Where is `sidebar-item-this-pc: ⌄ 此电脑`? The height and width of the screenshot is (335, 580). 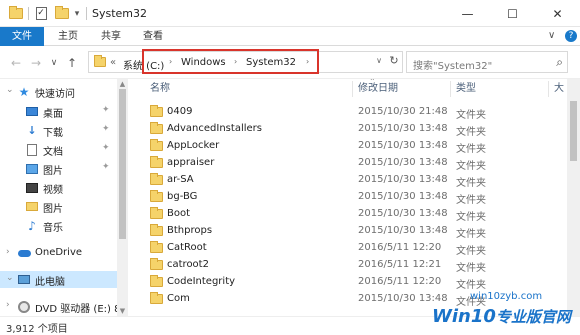 sidebar-item-this-pc: ⌄ 此电脑 is located at coordinates (58, 279).